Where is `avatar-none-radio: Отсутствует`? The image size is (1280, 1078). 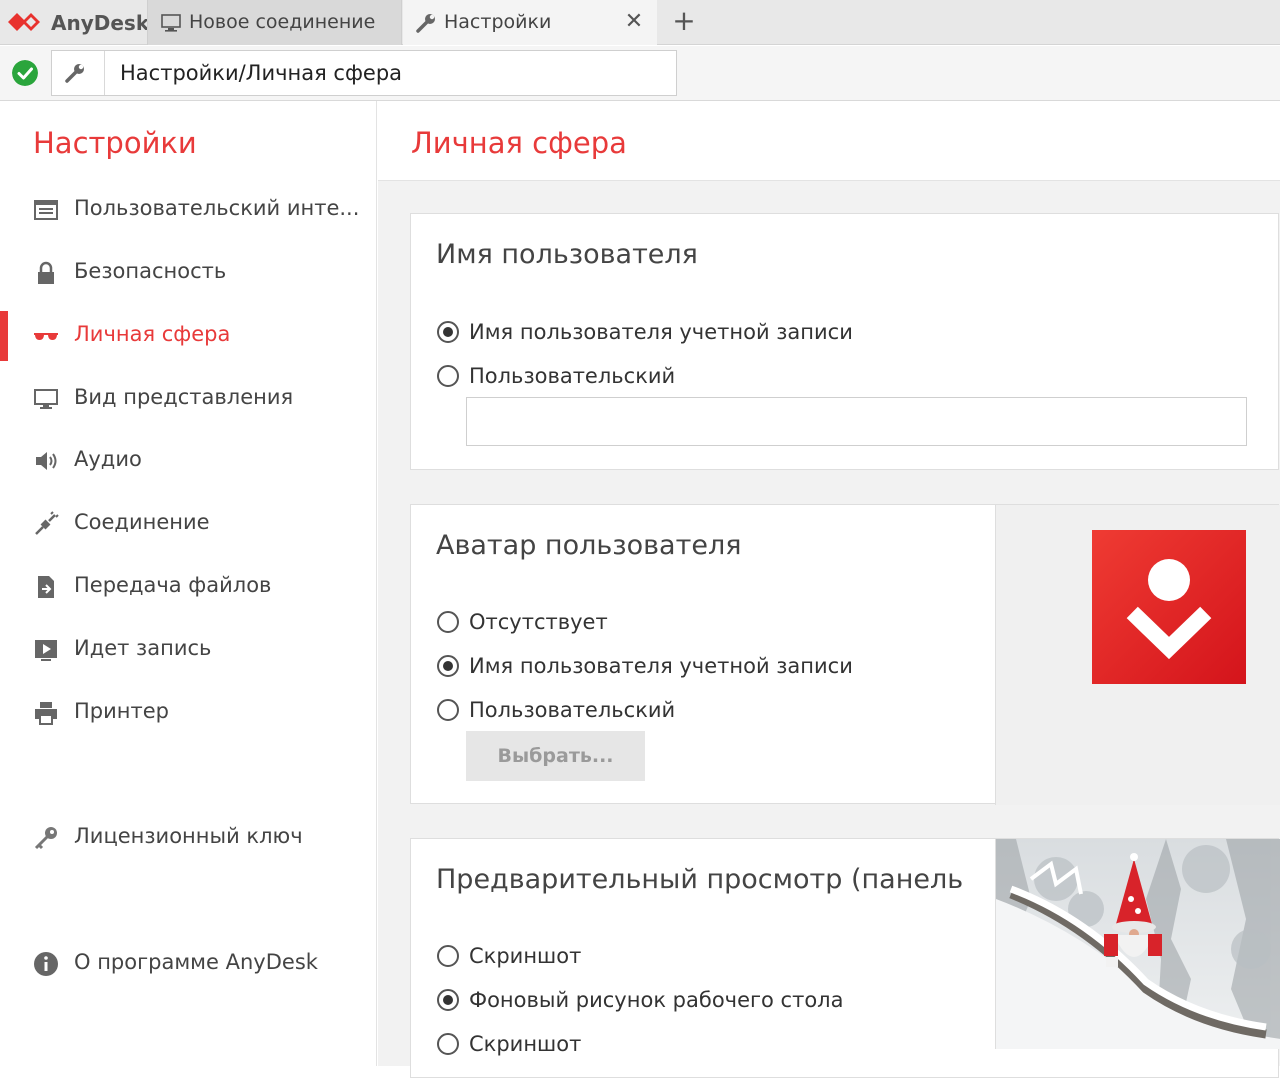 avatar-none-radio: Отсутствует is located at coordinates (522, 622).